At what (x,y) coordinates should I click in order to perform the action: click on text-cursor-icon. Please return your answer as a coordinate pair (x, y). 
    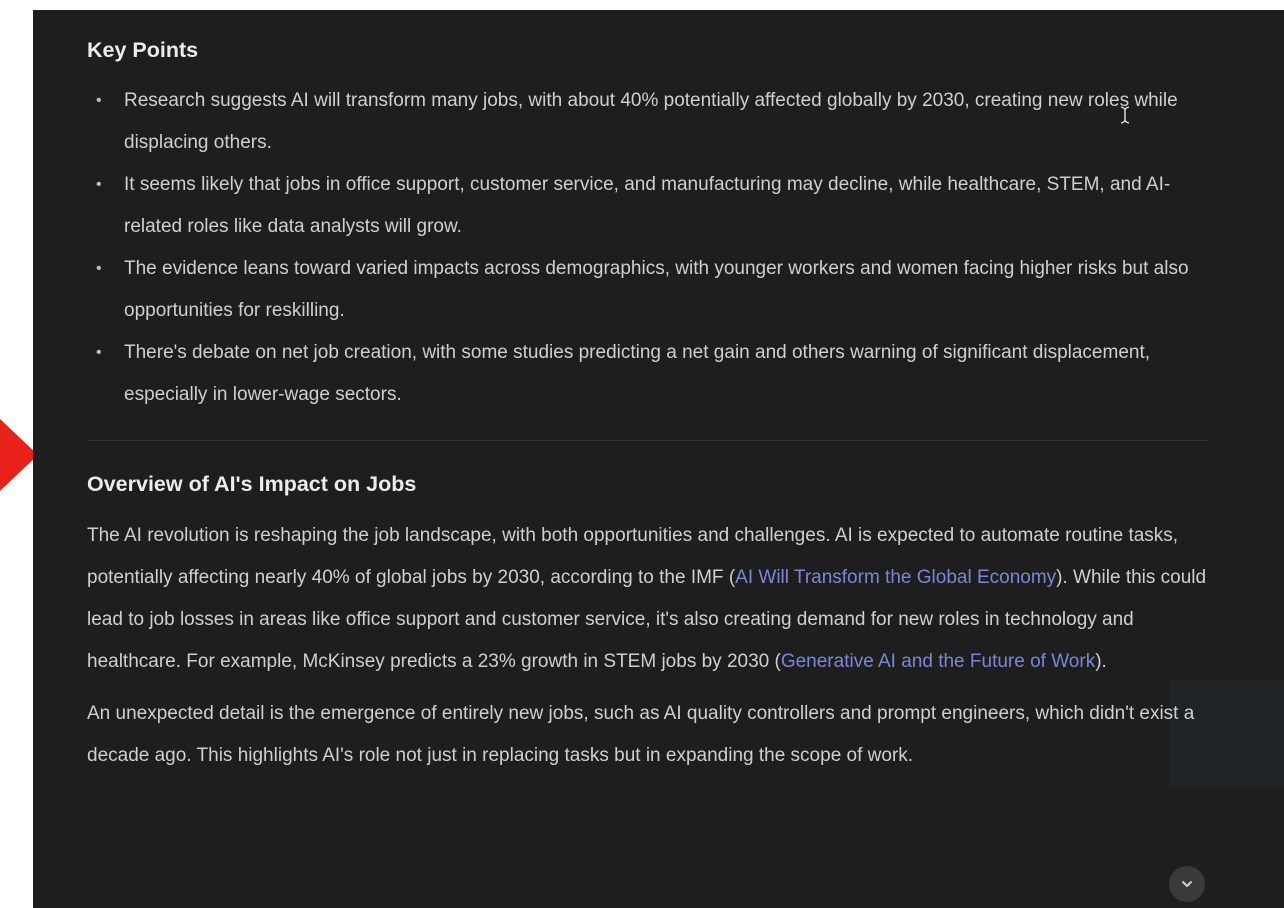
    Looking at the image, I should click on (1125, 117).